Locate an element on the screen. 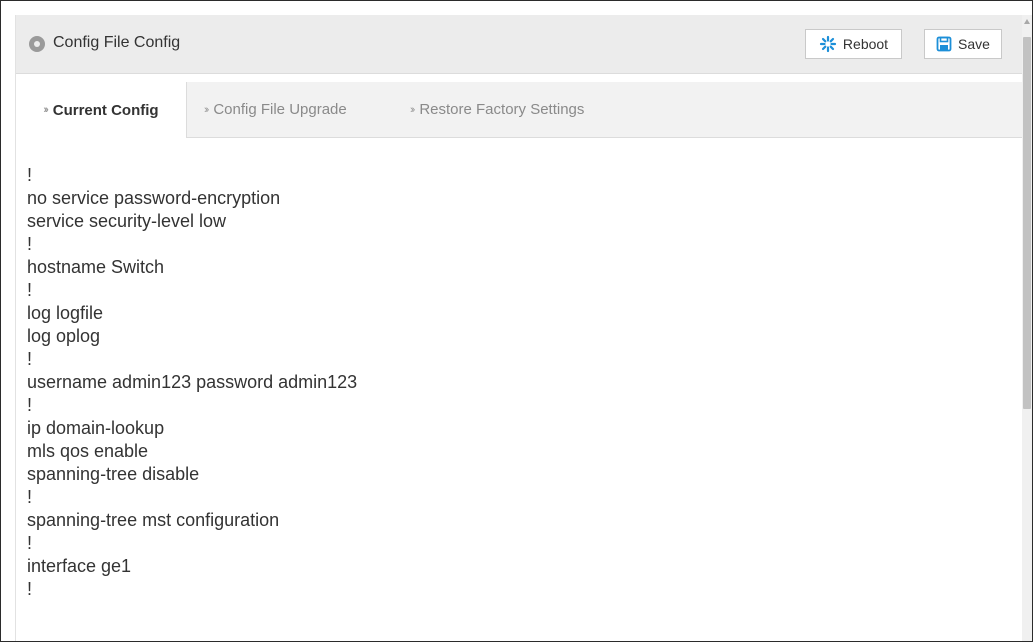 The height and width of the screenshot is (642, 1033). scrollbar-thumb is located at coordinates (1027, 223).